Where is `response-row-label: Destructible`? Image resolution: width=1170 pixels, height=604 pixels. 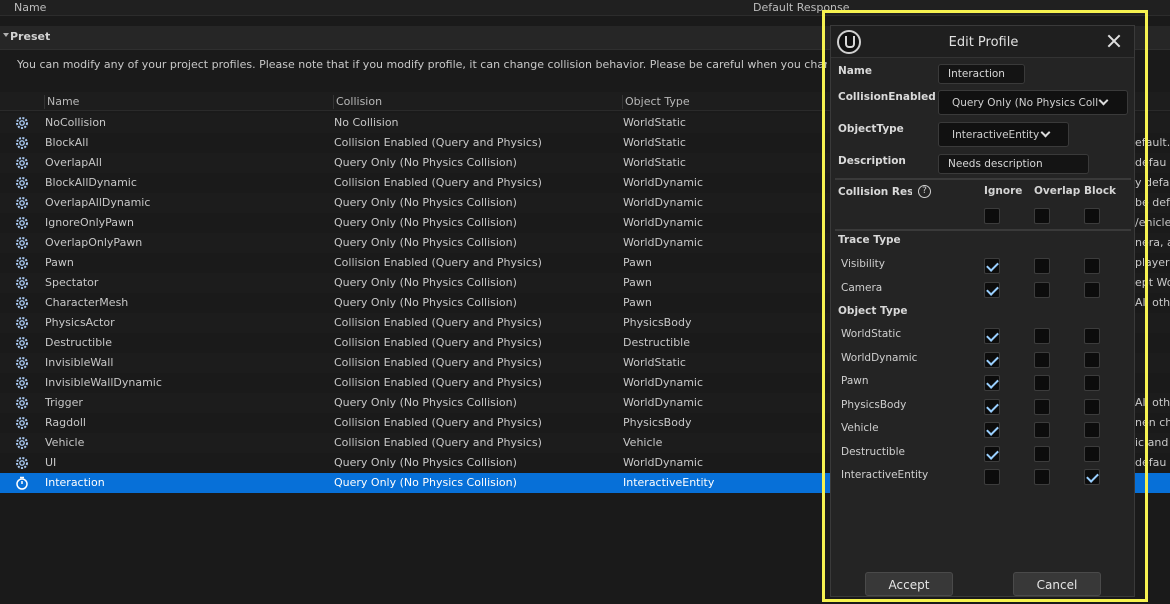
response-row-label: Destructible is located at coordinates (873, 452).